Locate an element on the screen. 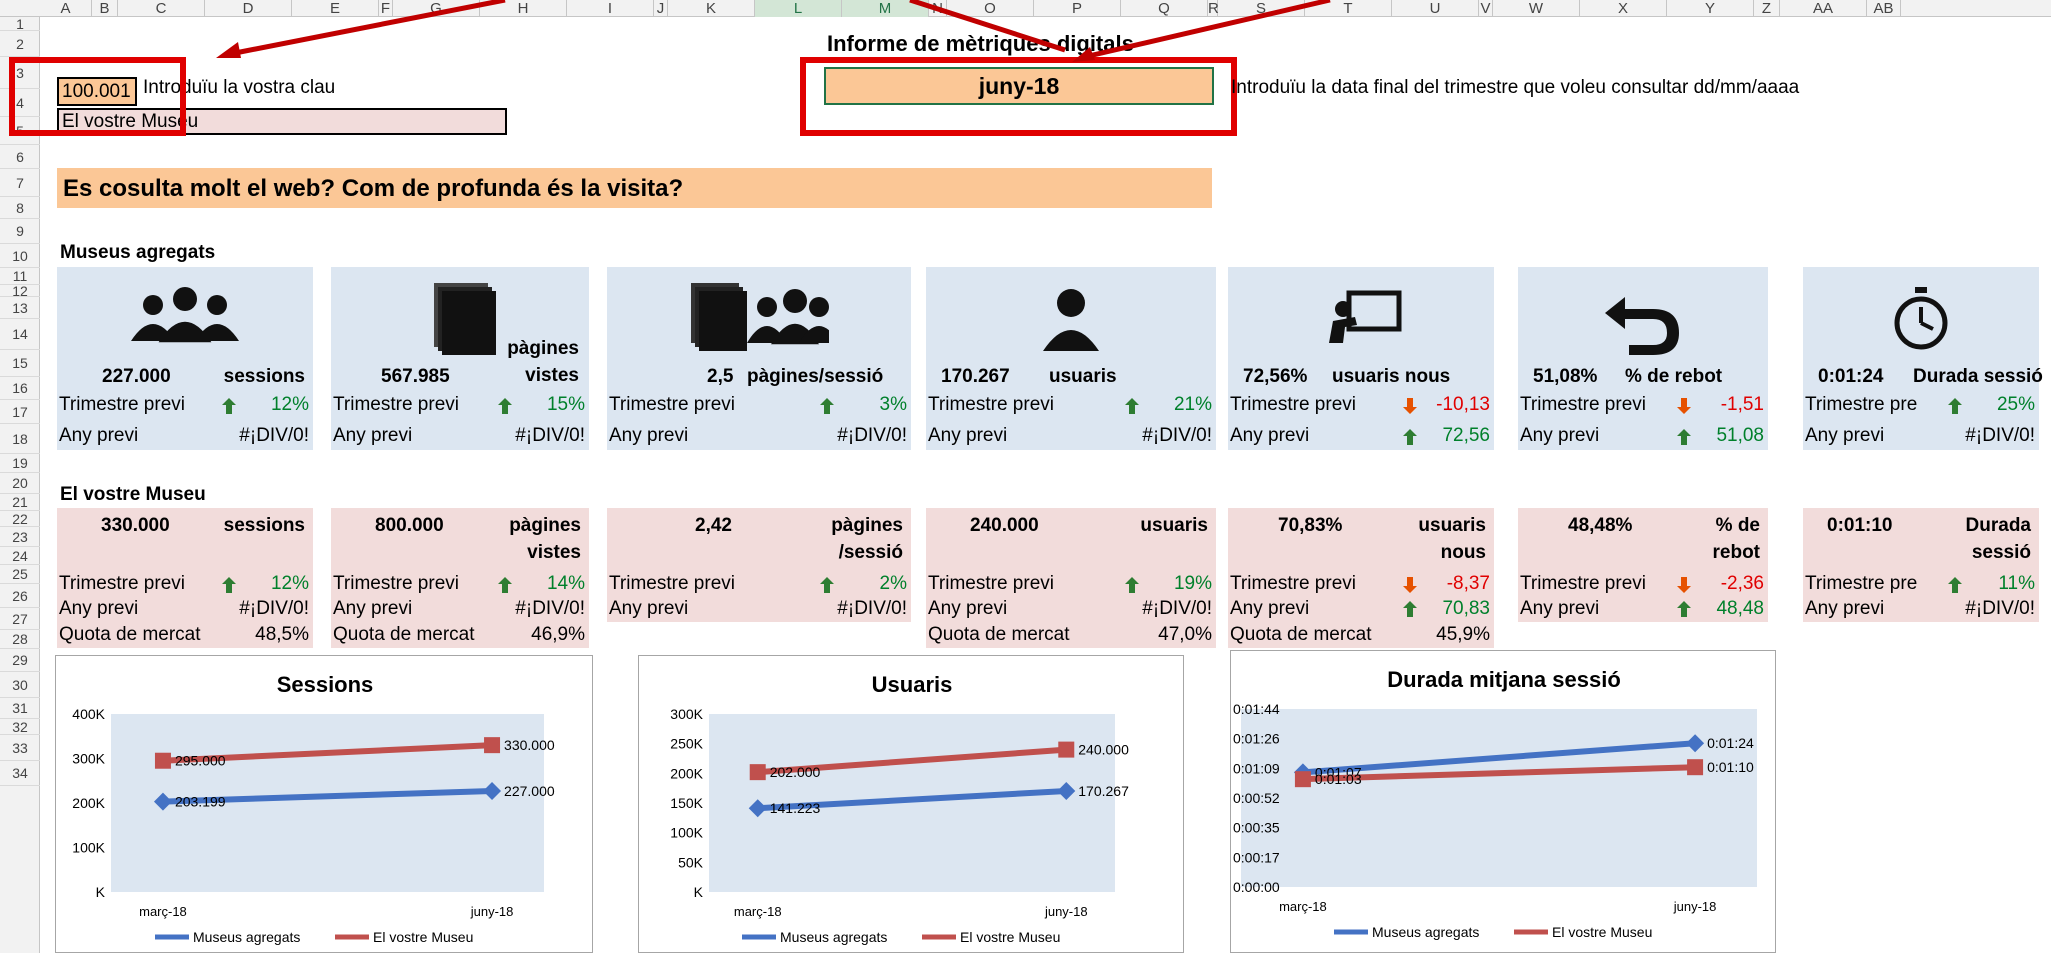 The width and height of the screenshot is (2051, 953). card-value: 70,83% is located at coordinates (1310, 525).